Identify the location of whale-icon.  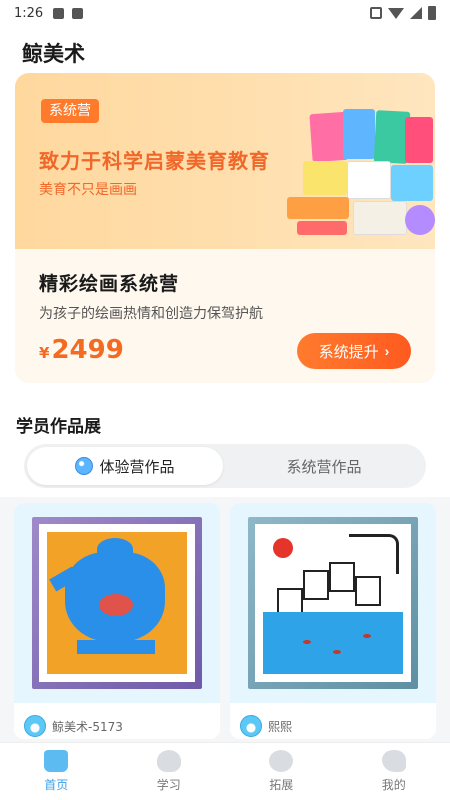
(393, 761).